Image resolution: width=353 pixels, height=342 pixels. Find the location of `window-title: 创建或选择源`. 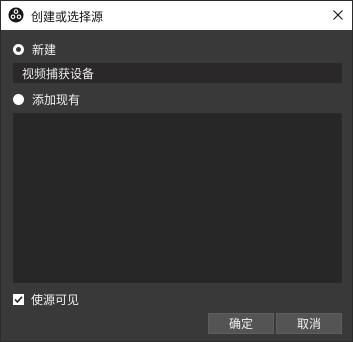

window-title: 创建或选择源 is located at coordinates (67, 17).